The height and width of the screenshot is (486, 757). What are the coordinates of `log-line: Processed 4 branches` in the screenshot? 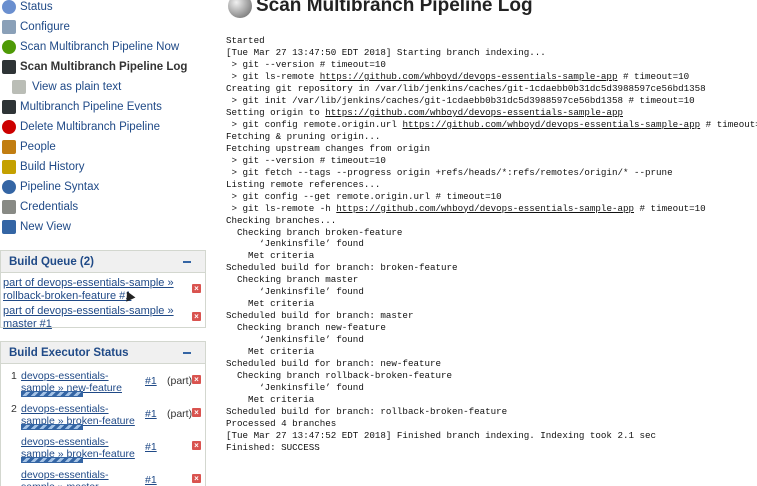 It's located at (491, 424).